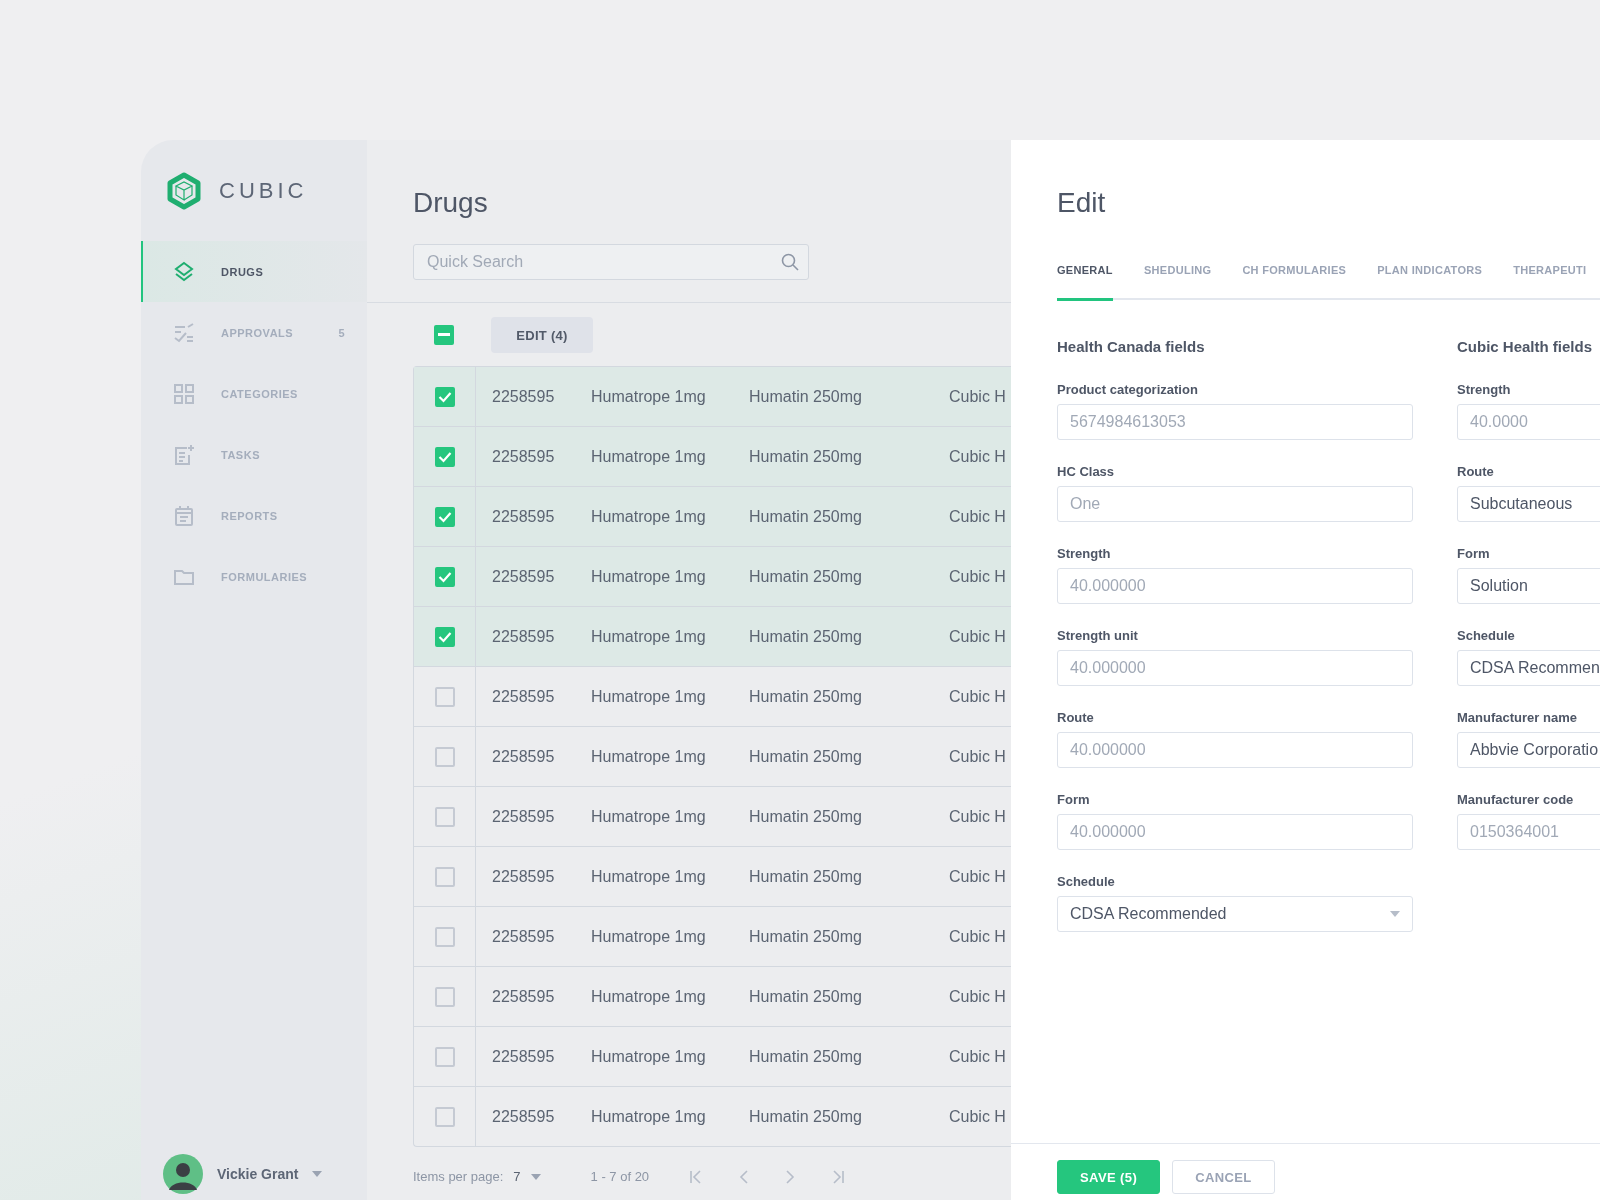 The image size is (1600, 1200). I want to click on select-field: CDSA Recommended, so click(1235, 914).